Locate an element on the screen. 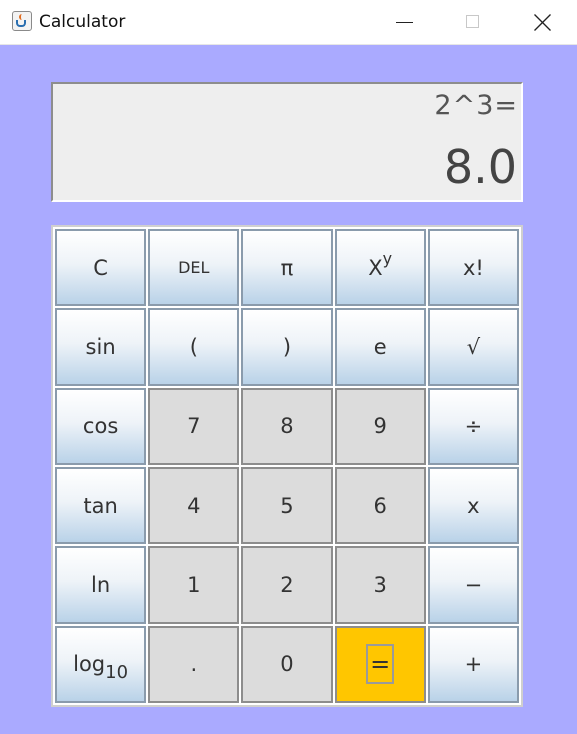 The width and height of the screenshot is (577, 734). log-subscript-label: 10 is located at coordinates (117, 672).